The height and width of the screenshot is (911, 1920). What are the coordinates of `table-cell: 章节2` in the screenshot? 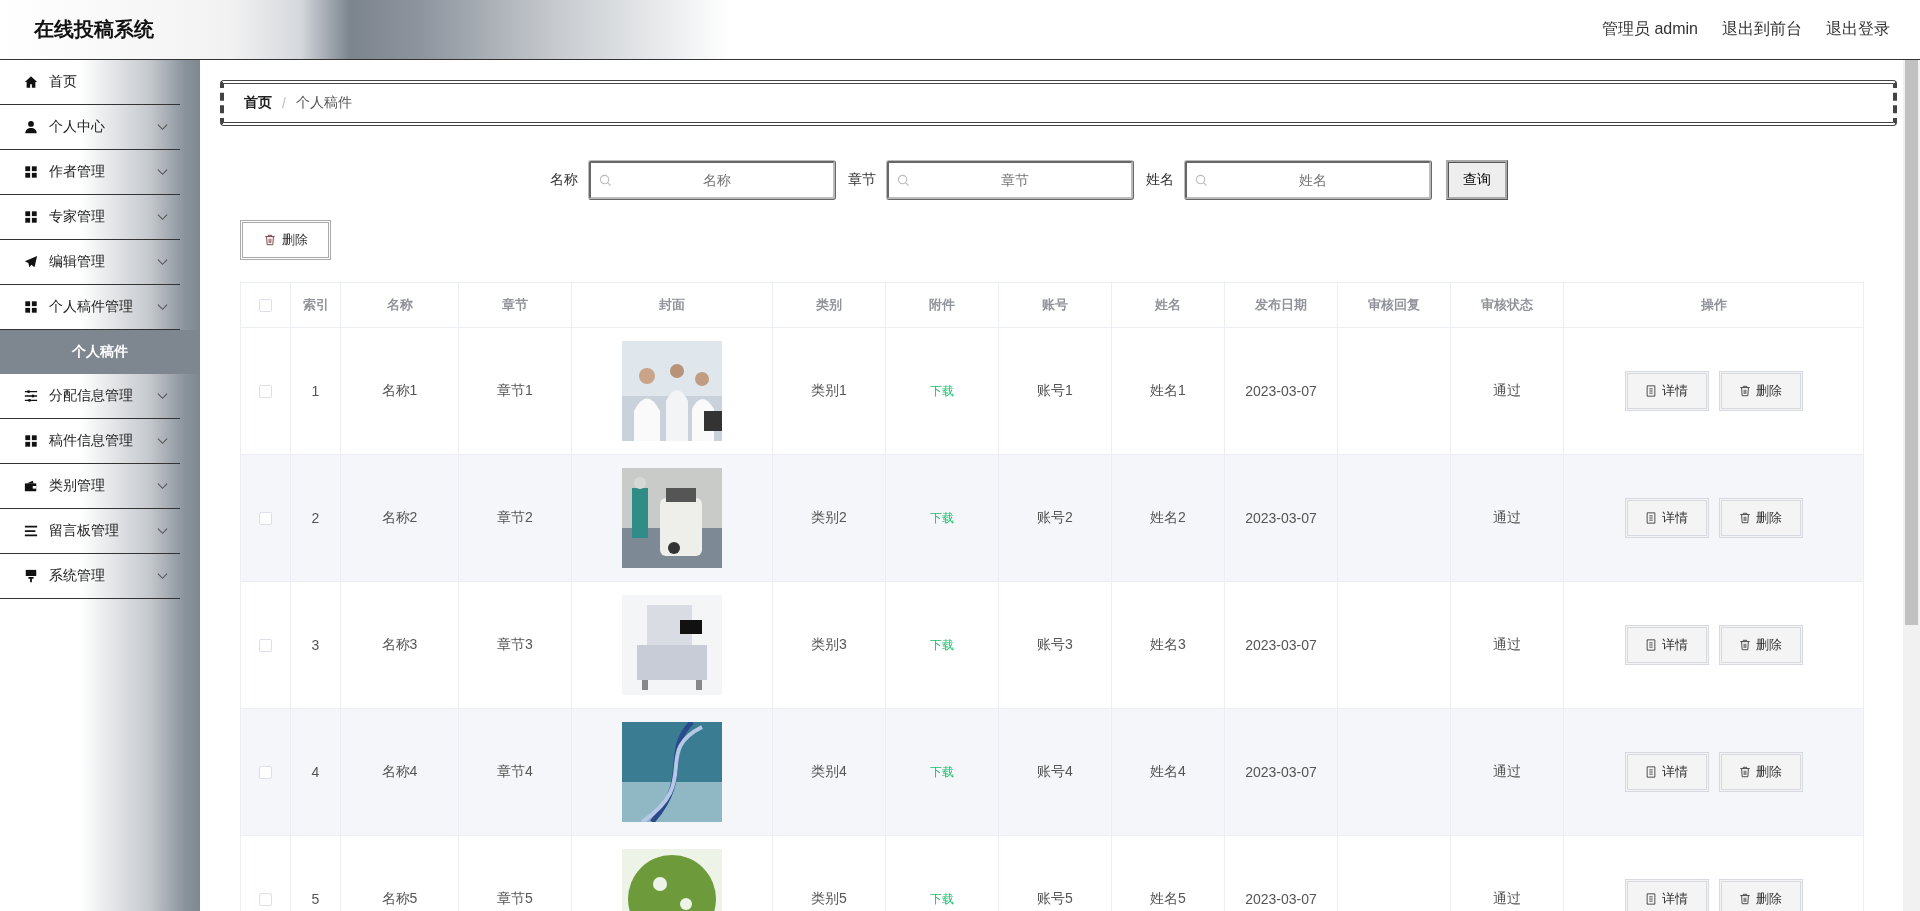 It's located at (515, 518).